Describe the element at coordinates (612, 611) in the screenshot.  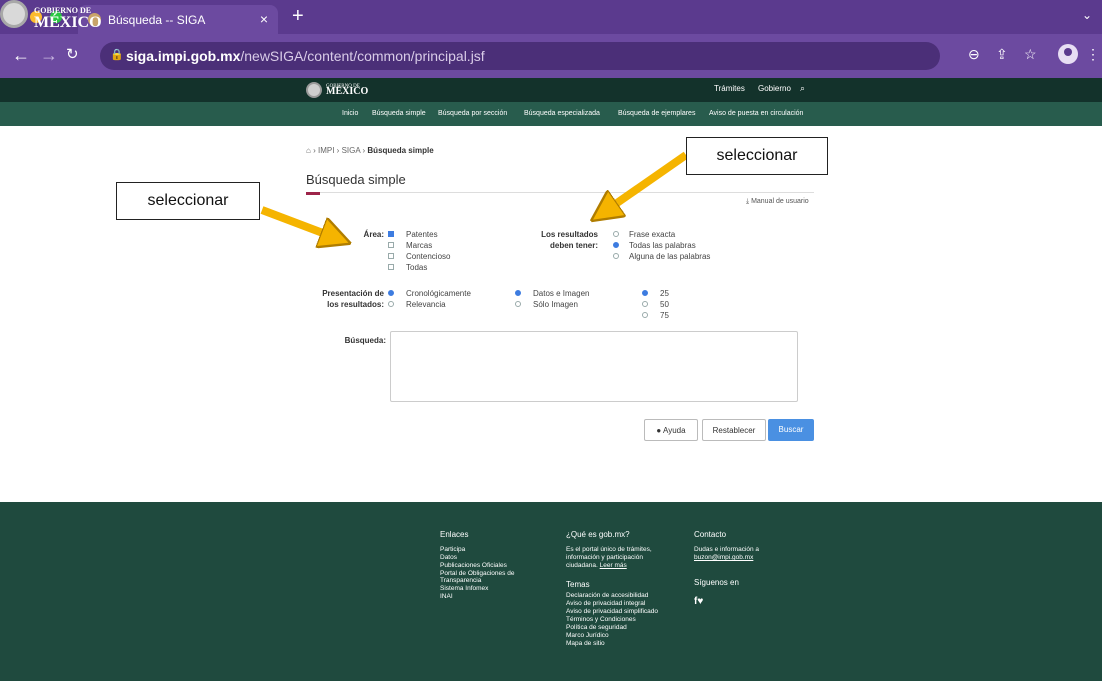
I see `footer-link-privacidad-simplificado: Aviso de privacidad simplificado` at that location.